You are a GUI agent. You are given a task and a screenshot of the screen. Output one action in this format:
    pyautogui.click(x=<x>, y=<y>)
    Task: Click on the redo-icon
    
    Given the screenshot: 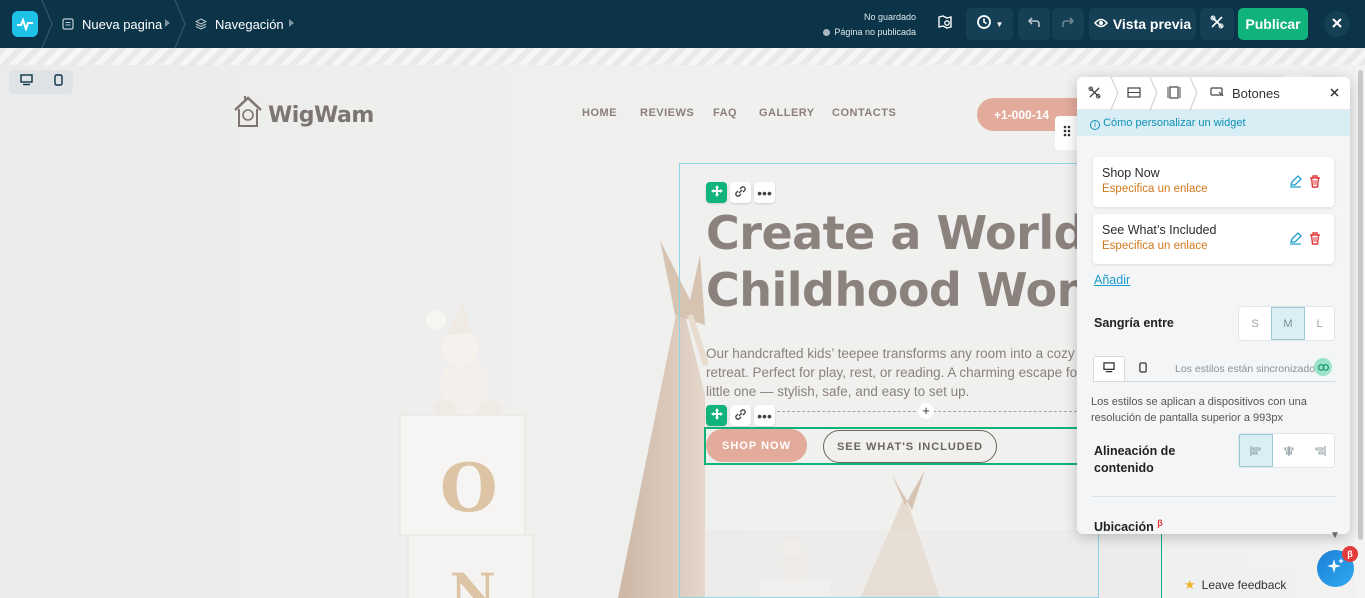 What is the action you would take?
    pyautogui.click(x=1068, y=24)
    